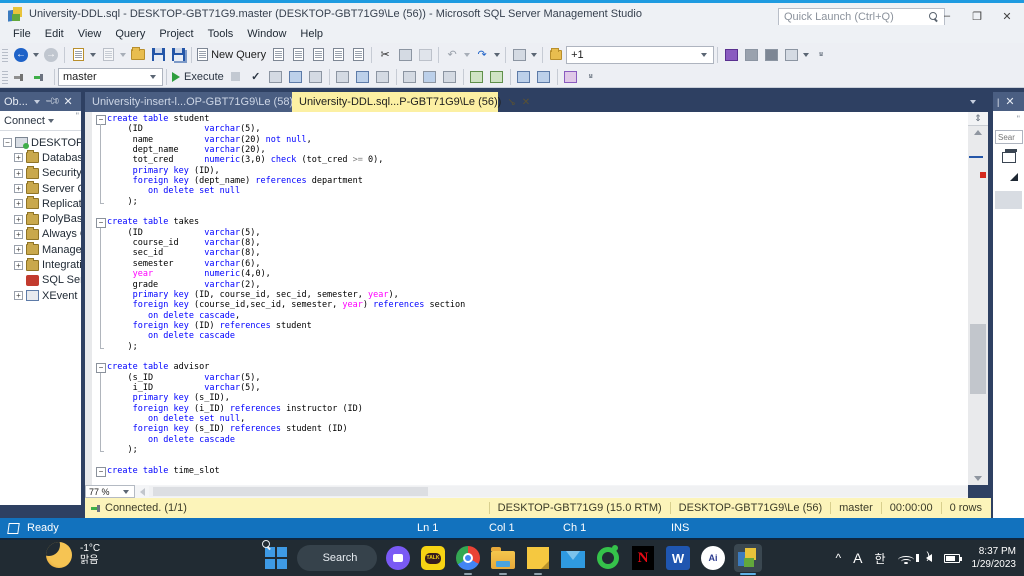 The image size is (1024, 576). Describe the element at coordinates (571, 77) in the screenshot. I see `debug-template-icon` at that location.